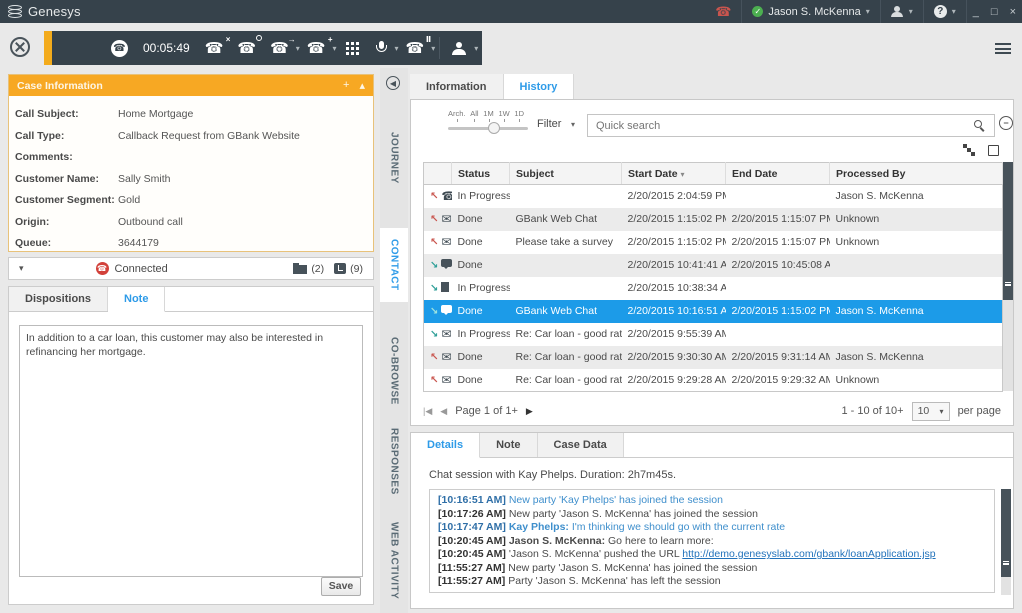 This screenshot has width=1022, height=613. I want to click on instant-transfer-button: ☎ →, so click(279, 48).